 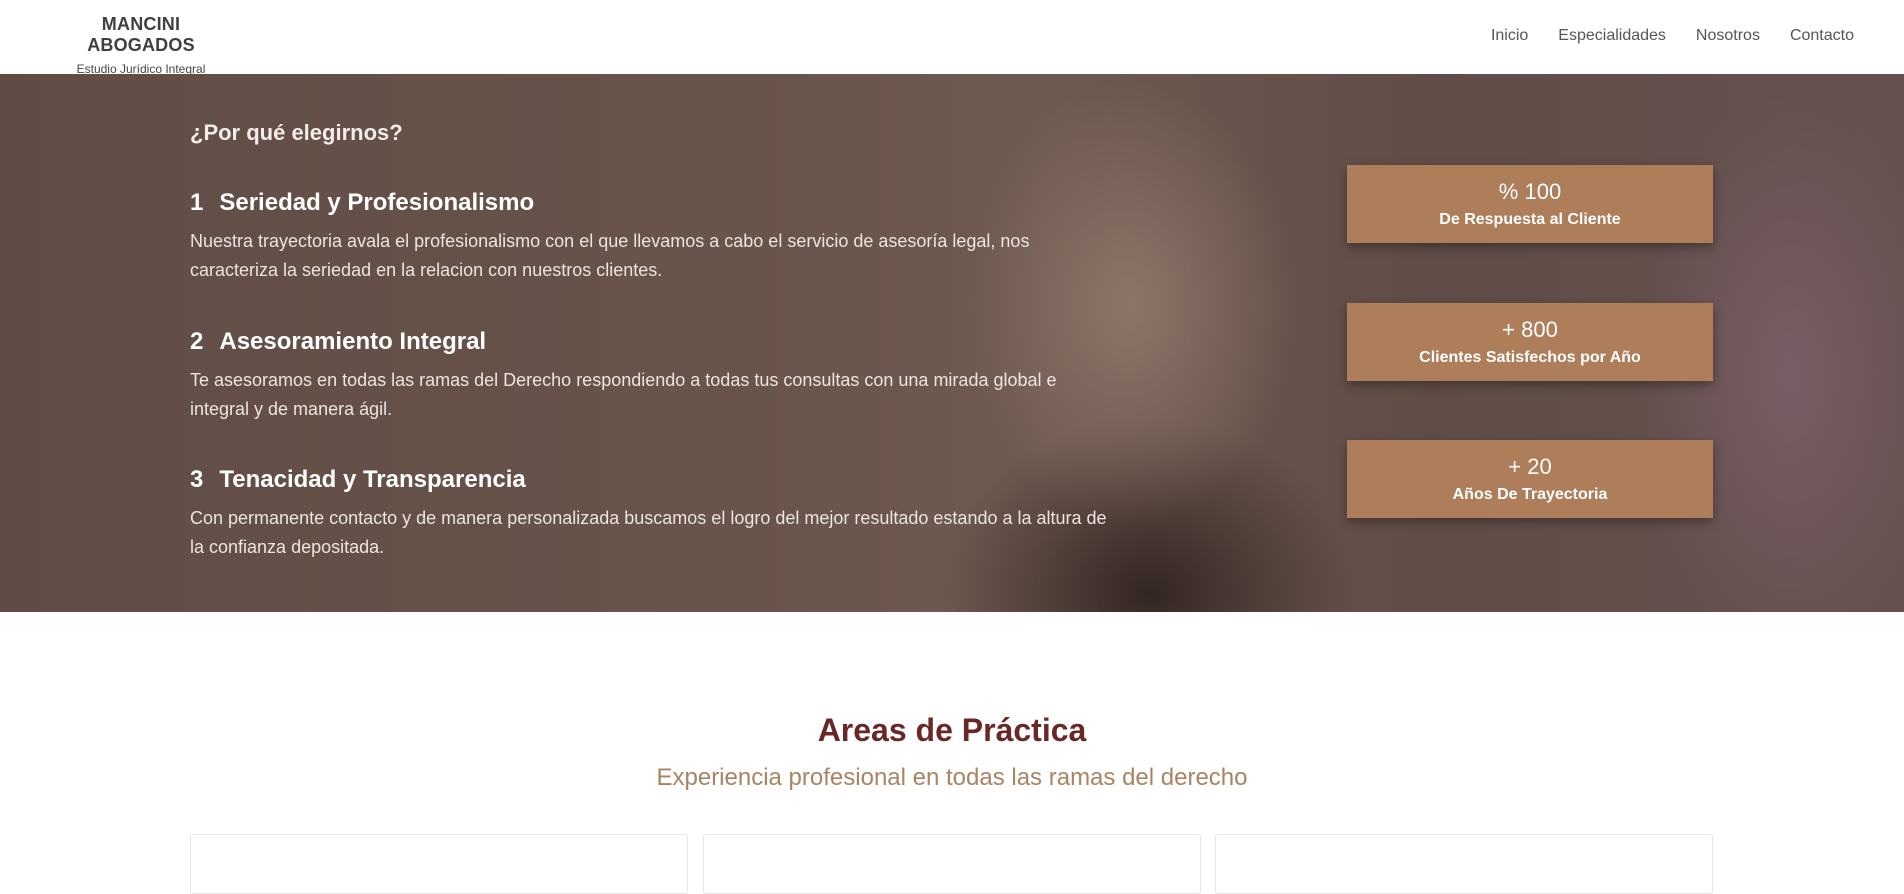 I want to click on feature-title: 2 Asesoramiento Integral, so click(x=655, y=342).